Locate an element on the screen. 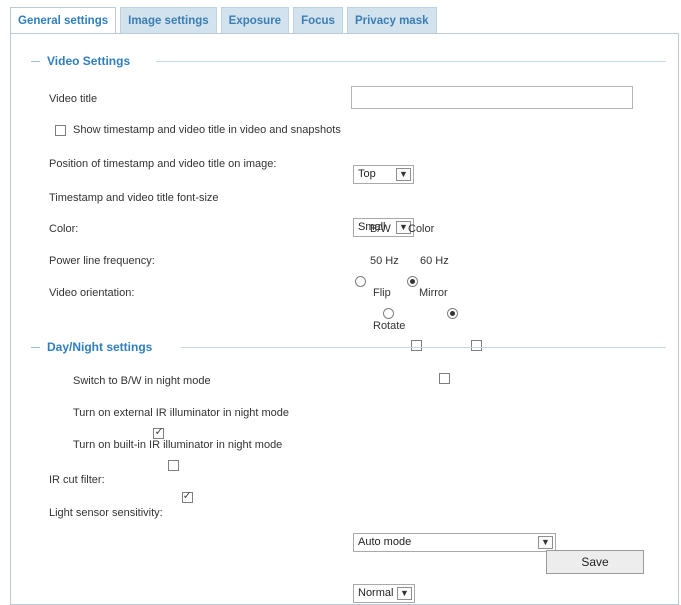 This screenshot has width=681, height=605. color-color-label: Color is located at coordinates (421, 229).